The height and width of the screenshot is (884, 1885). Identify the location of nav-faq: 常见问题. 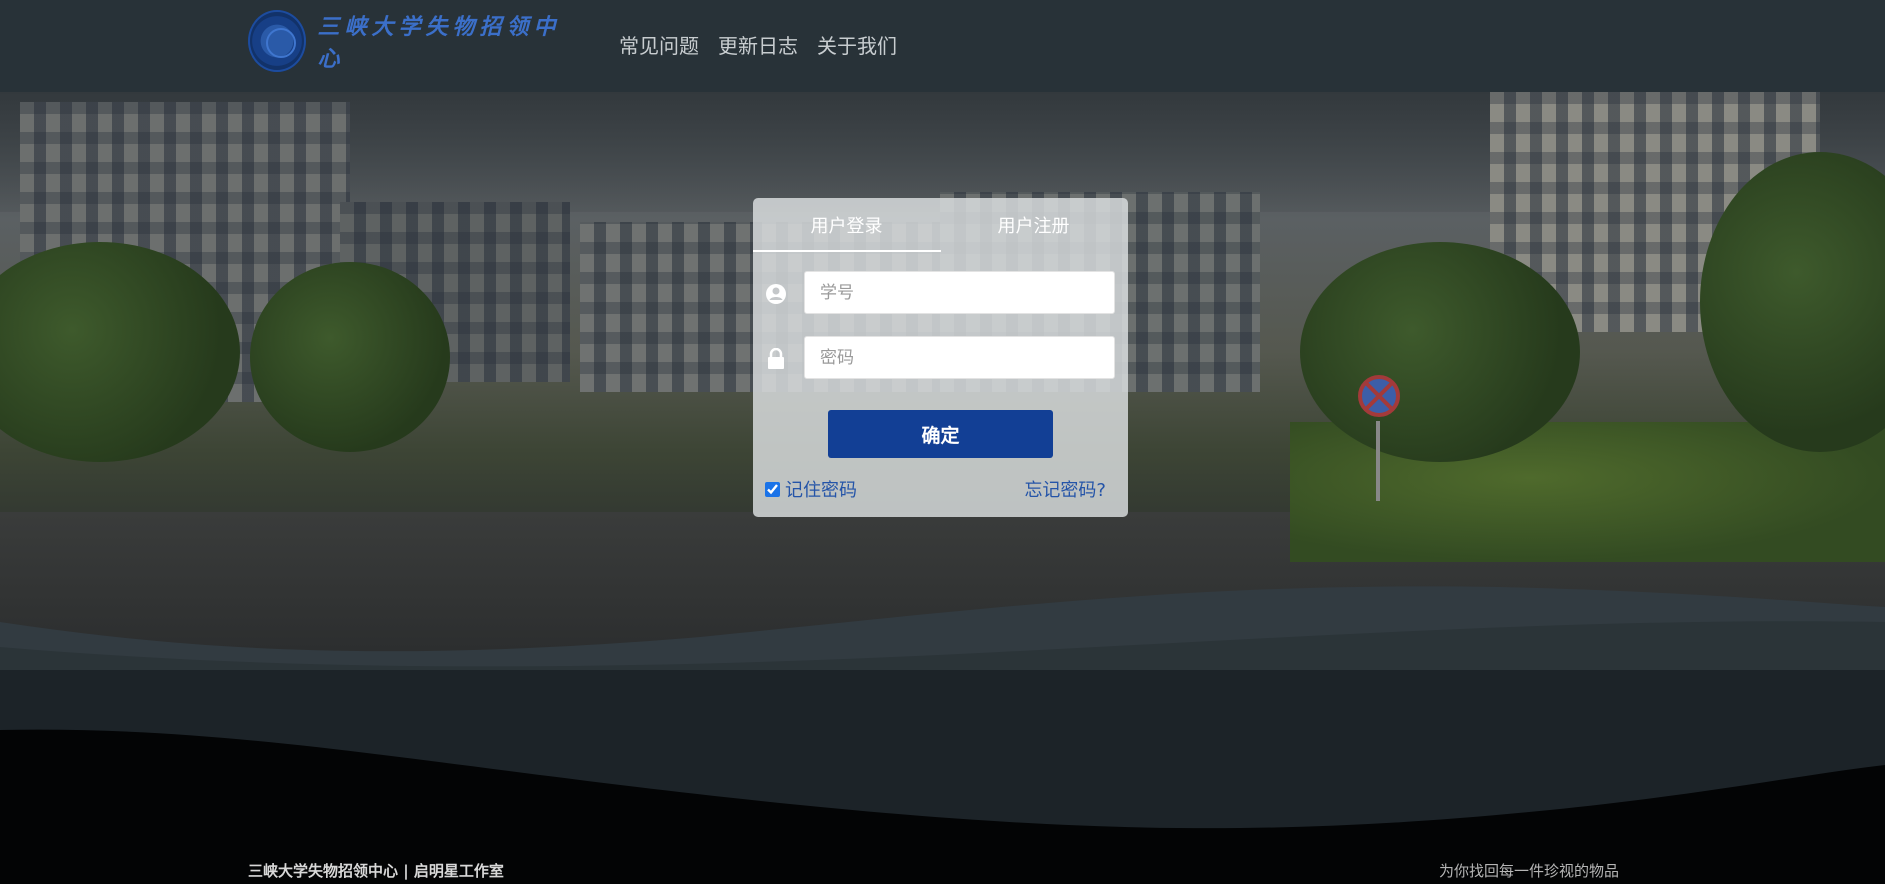
(659, 44).